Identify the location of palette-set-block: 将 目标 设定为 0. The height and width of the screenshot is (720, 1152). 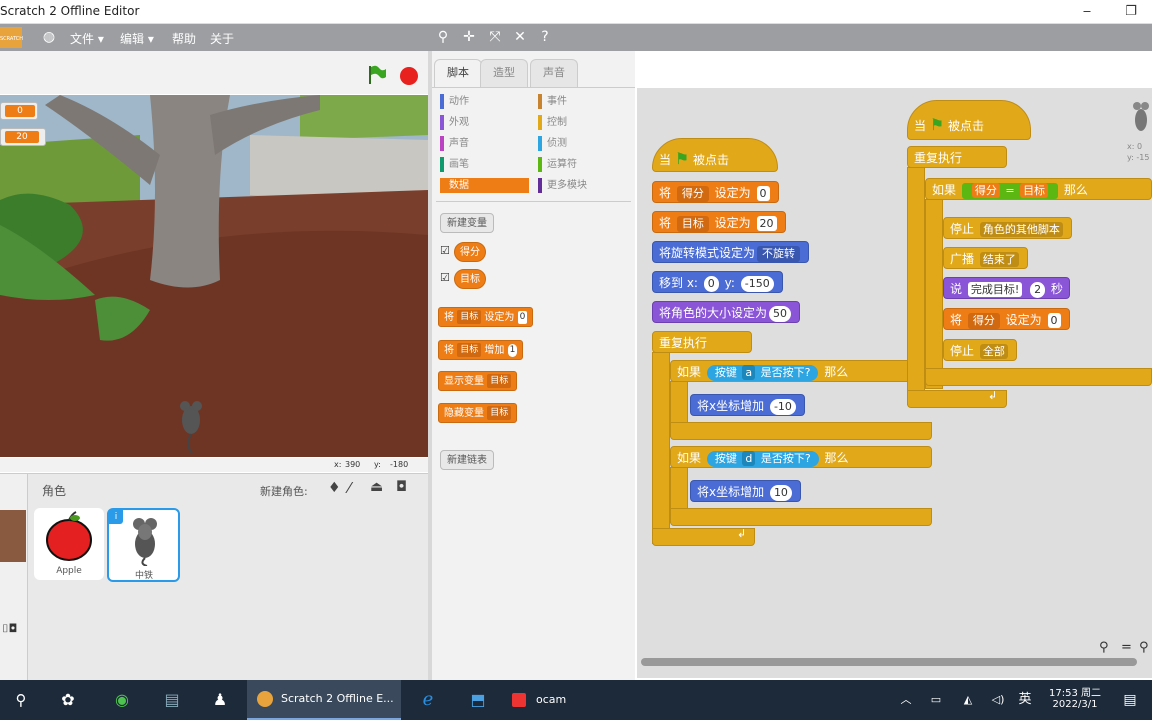
(486, 317).